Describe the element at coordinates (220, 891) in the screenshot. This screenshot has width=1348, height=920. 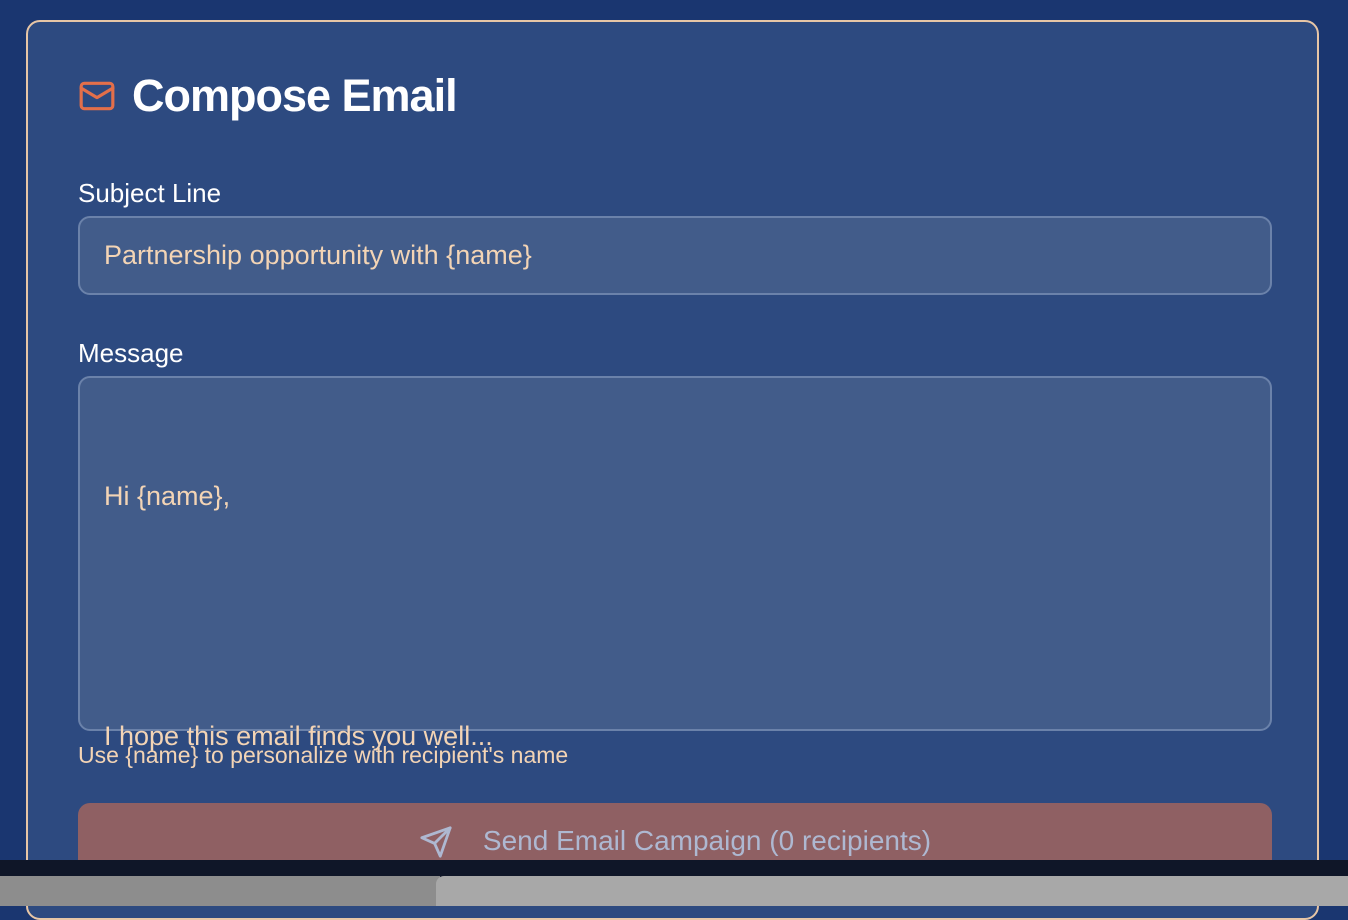
I see `dock-region-left` at that location.